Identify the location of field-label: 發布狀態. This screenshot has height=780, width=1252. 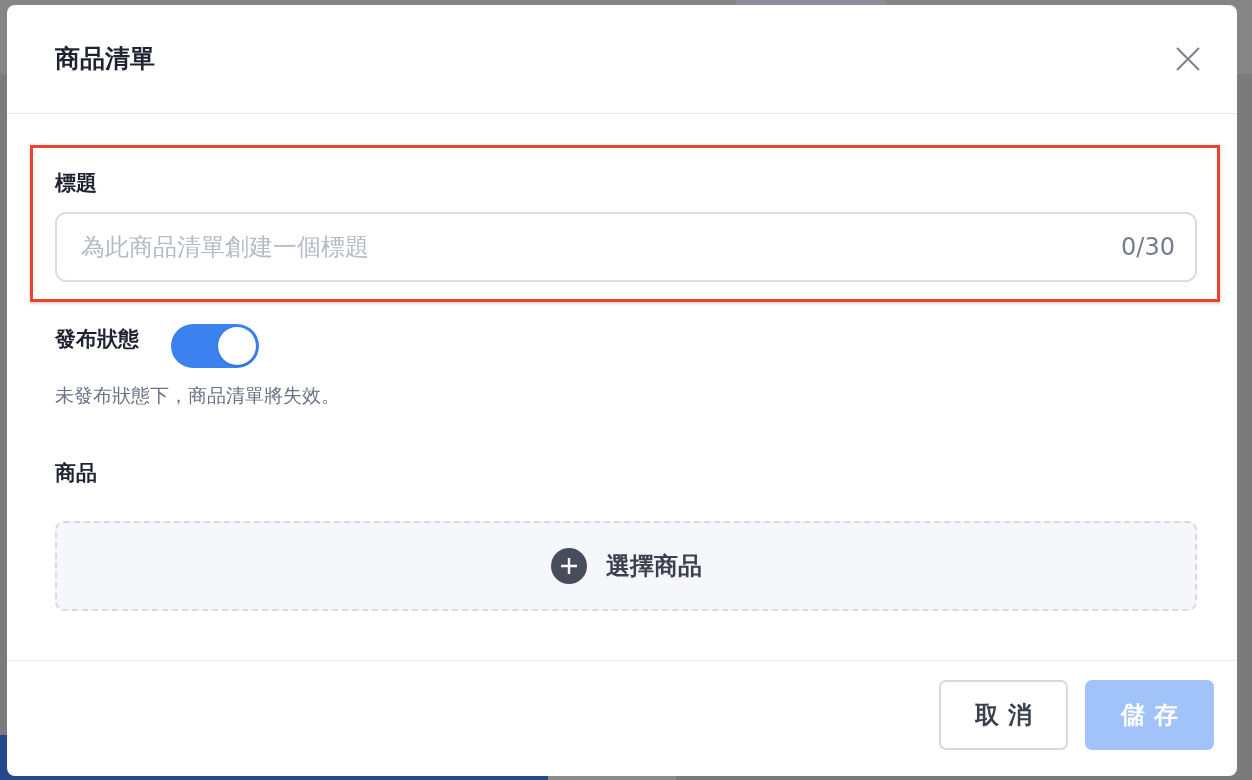
(97, 339).